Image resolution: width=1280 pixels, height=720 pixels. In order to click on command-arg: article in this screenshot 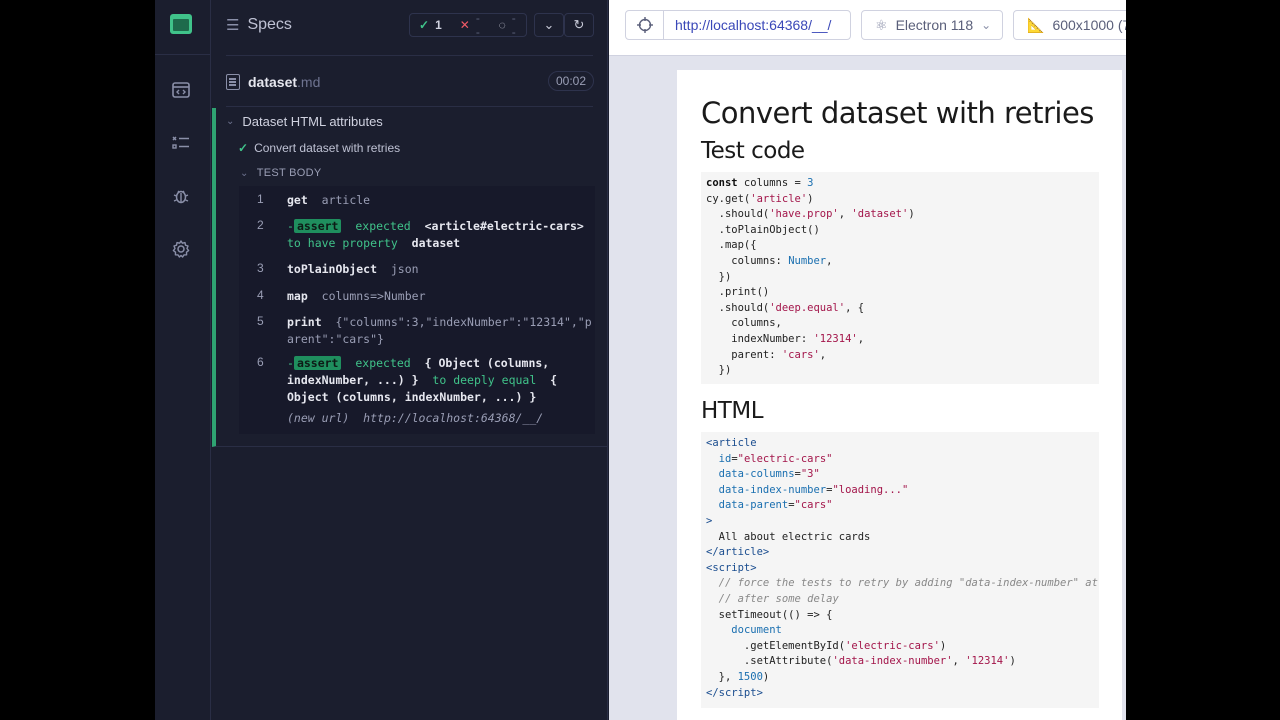, I will do `click(346, 200)`.